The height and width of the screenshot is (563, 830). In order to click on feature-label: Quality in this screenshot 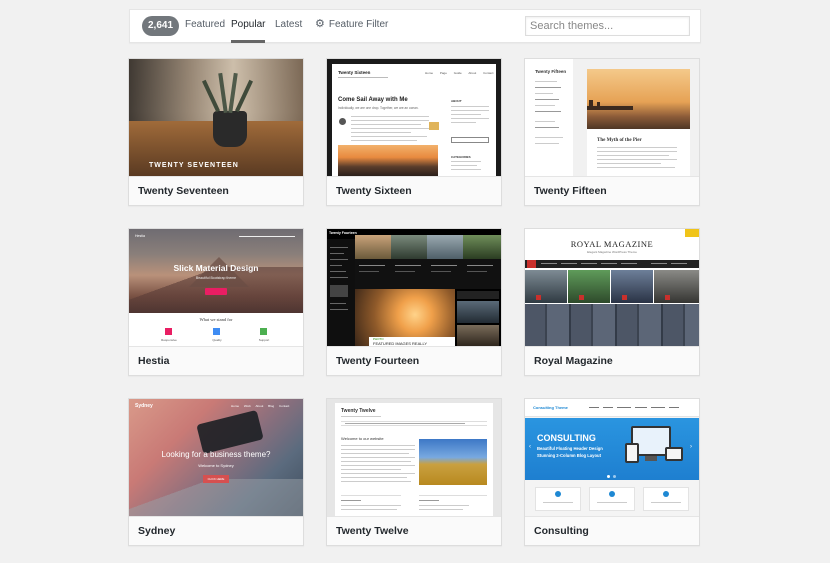, I will do `click(217, 340)`.